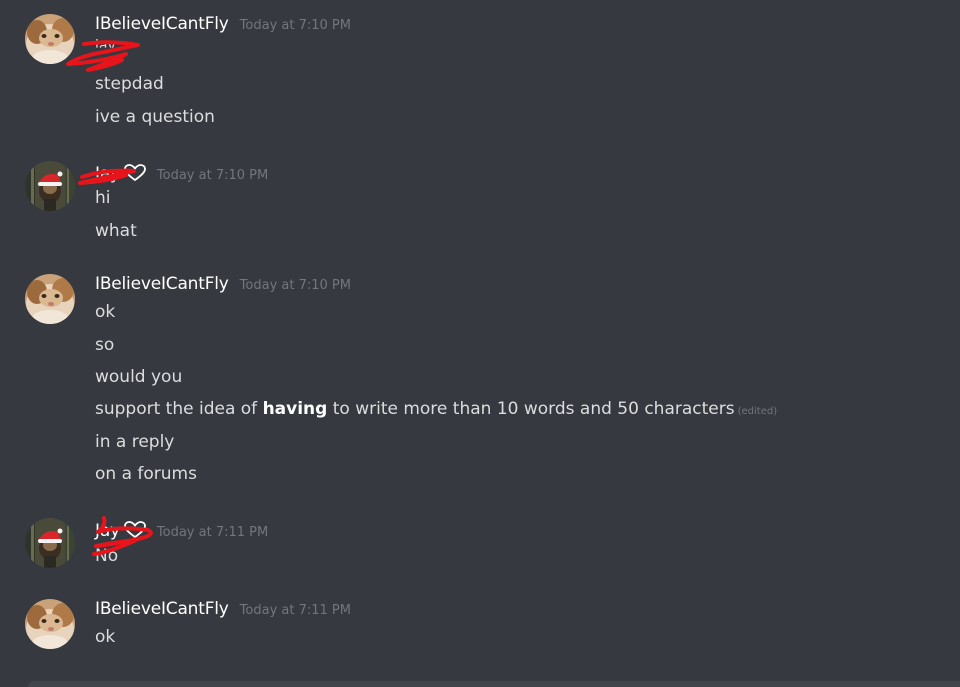 The image size is (960, 687). I want to click on message-line: hi, so click(103, 198).